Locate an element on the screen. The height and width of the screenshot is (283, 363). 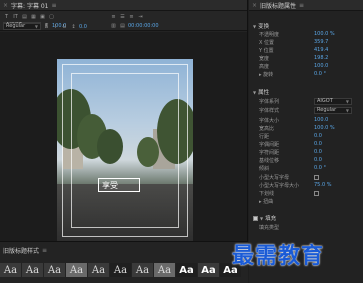
fill-checkbox is located at coordinates (255, 218).